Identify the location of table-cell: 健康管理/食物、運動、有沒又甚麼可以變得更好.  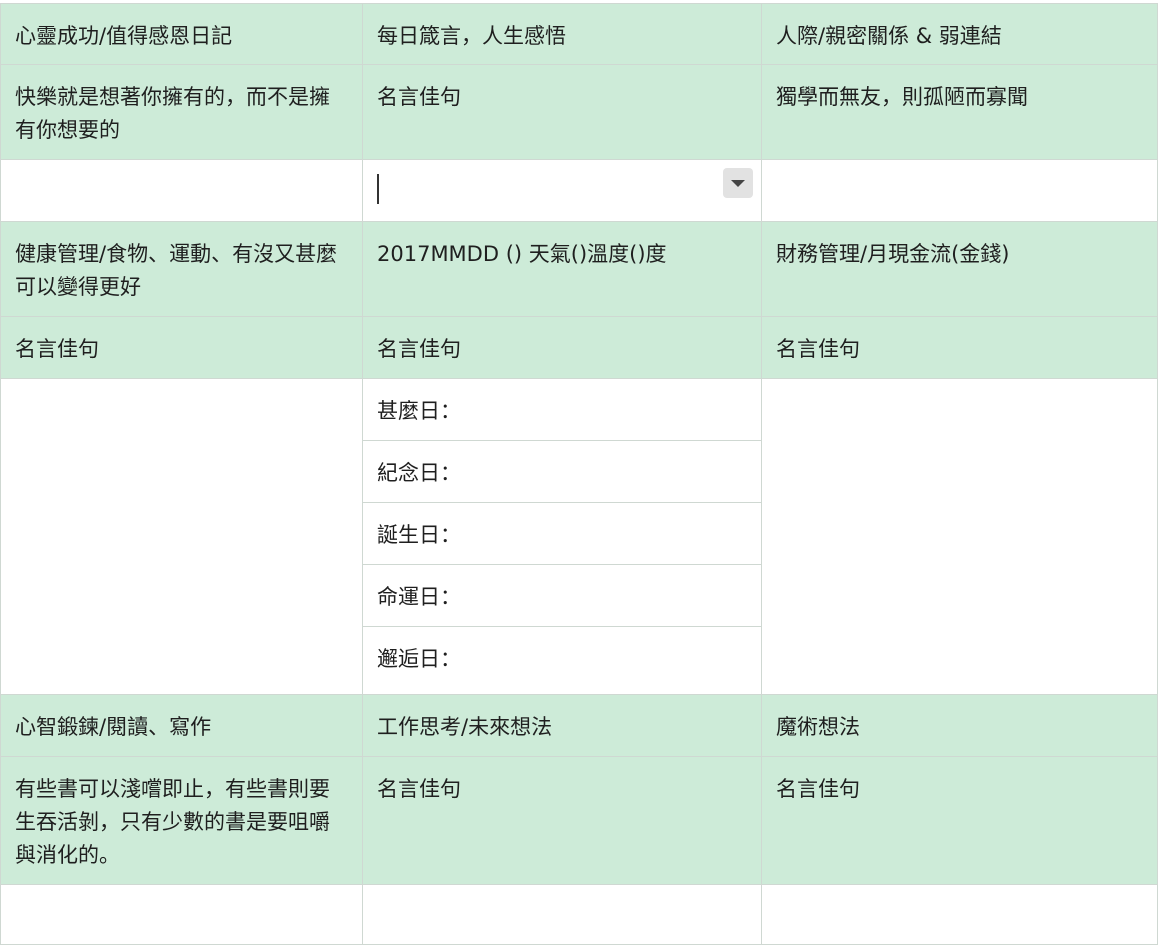
(181, 269).